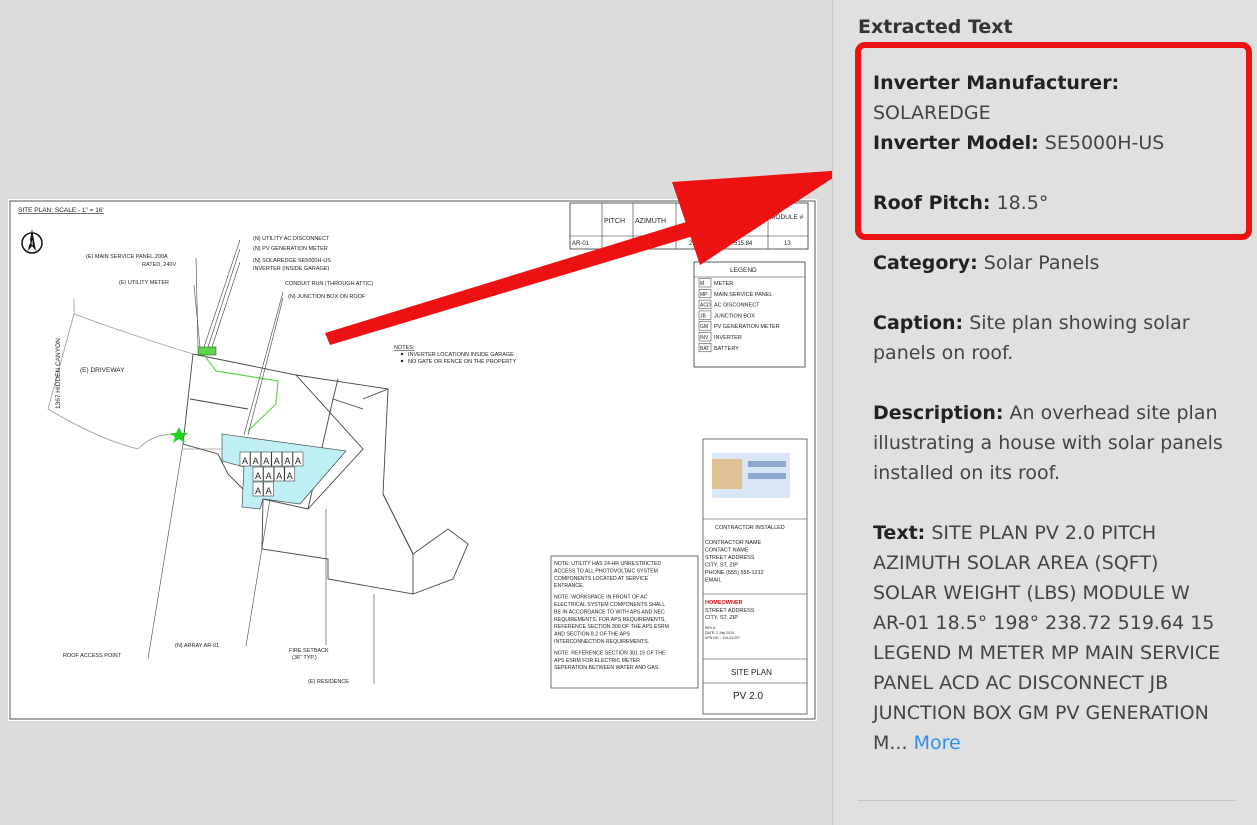  What do you see at coordinates (592, 635) in the screenshot?
I see `note-block-line: AND SECTION 8.2 OF THE APS` at bounding box center [592, 635].